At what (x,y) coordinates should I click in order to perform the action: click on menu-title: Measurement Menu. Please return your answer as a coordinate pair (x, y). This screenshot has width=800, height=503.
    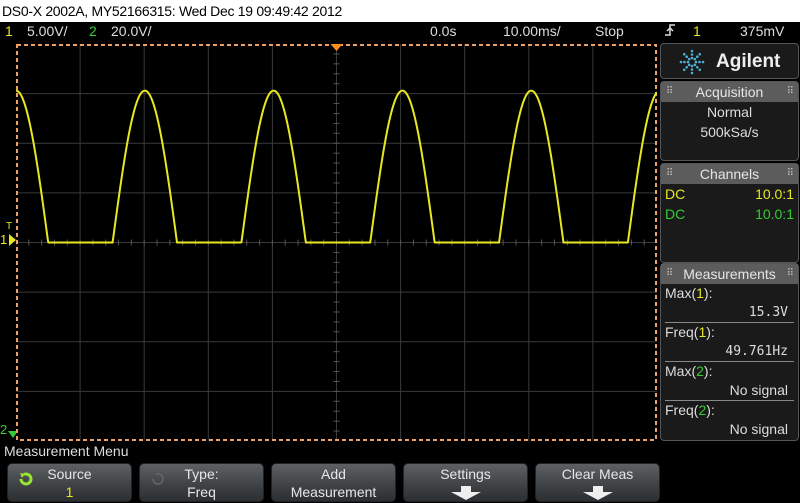
    Looking at the image, I should click on (66, 451).